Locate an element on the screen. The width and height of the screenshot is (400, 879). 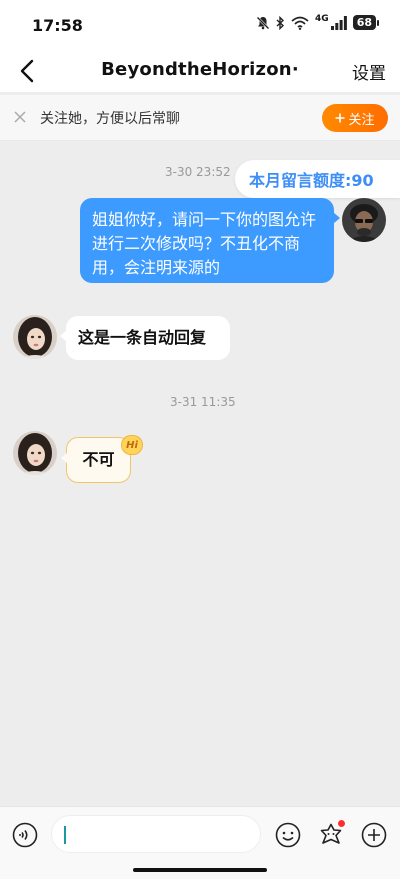
emoji-button is located at coordinates (288, 835).